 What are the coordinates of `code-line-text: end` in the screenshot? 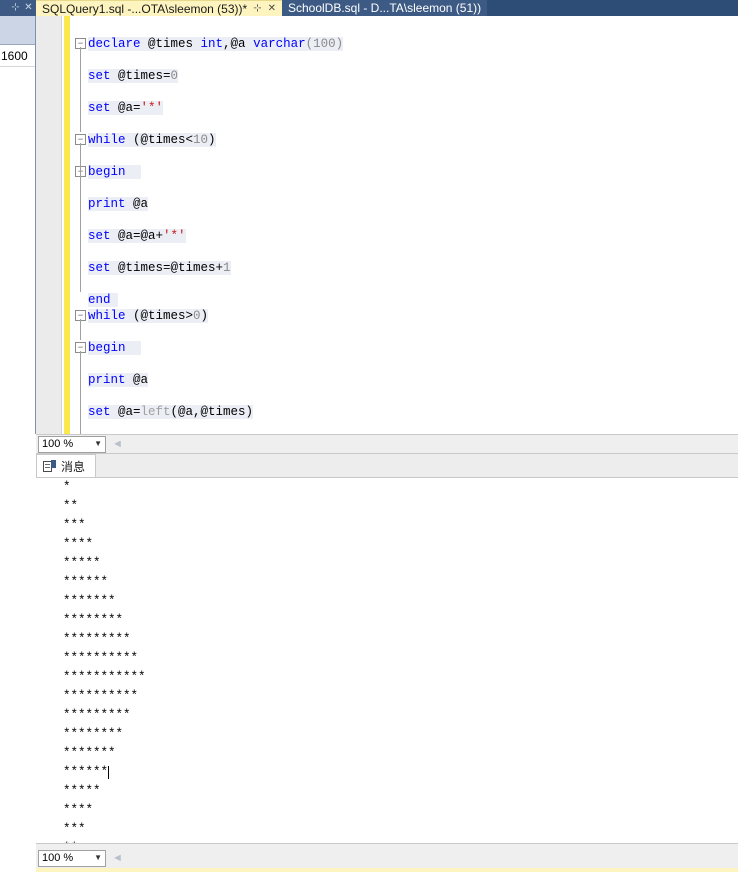 It's located at (103, 300).